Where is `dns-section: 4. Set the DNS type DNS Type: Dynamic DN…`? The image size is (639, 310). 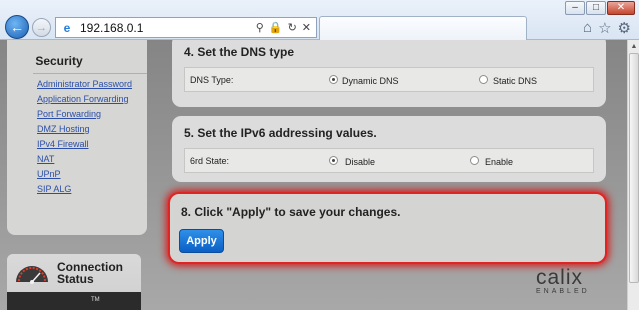 dns-section: 4. Set the DNS type DNS Type: Dynamic DN… is located at coordinates (389, 73).